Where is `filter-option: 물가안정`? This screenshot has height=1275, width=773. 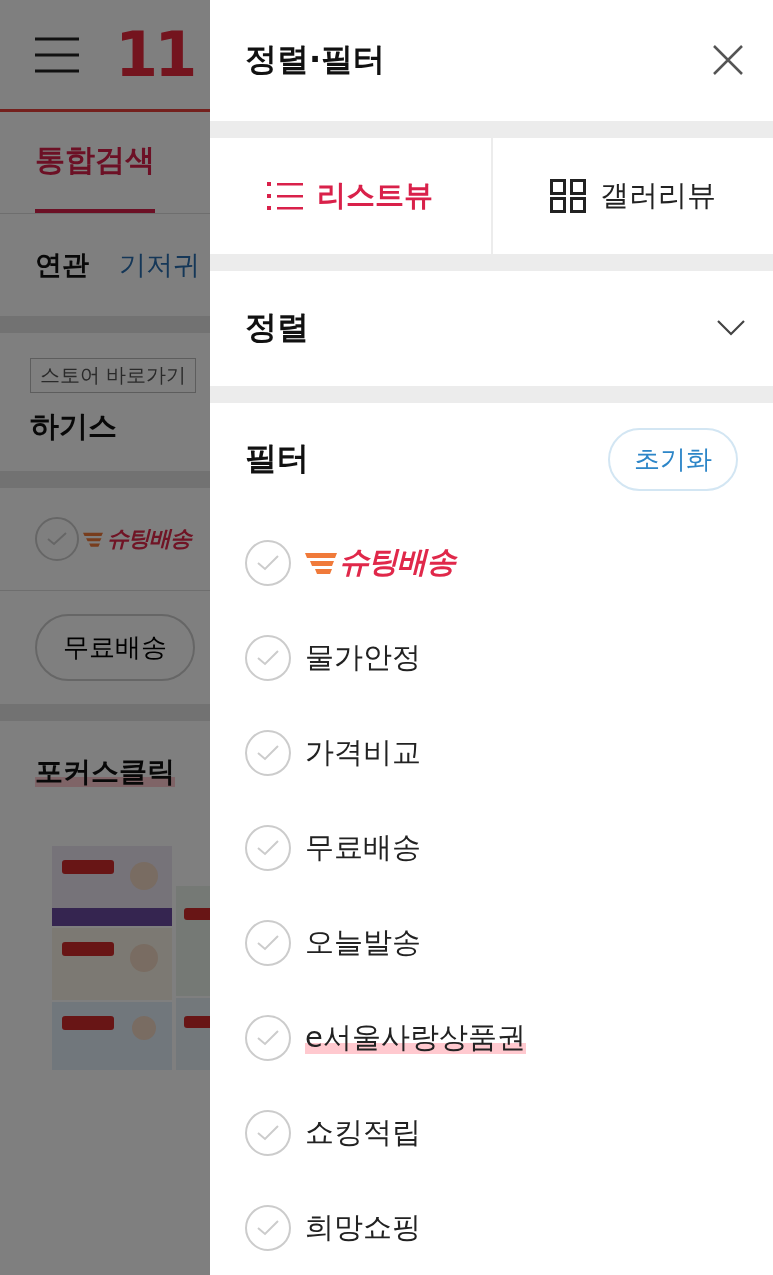 filter-option: 물가안정 is located at coordinates (363, 657).